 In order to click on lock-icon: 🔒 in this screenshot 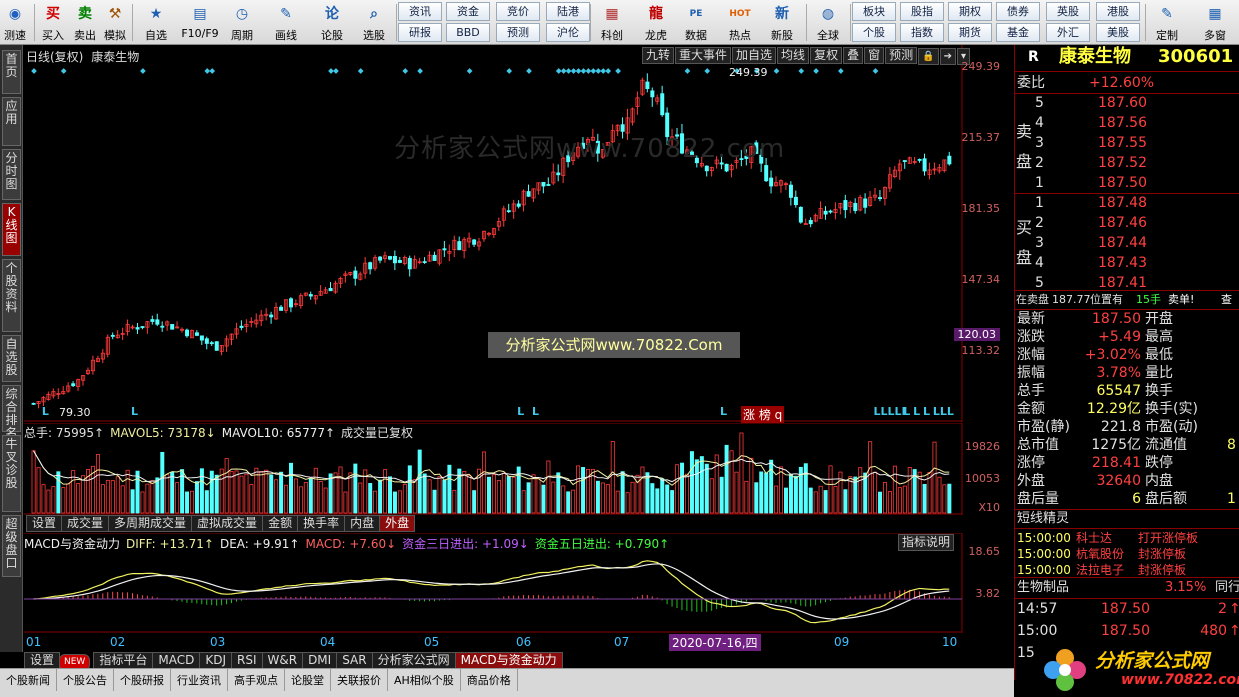, I will do `click(928, 56)`.